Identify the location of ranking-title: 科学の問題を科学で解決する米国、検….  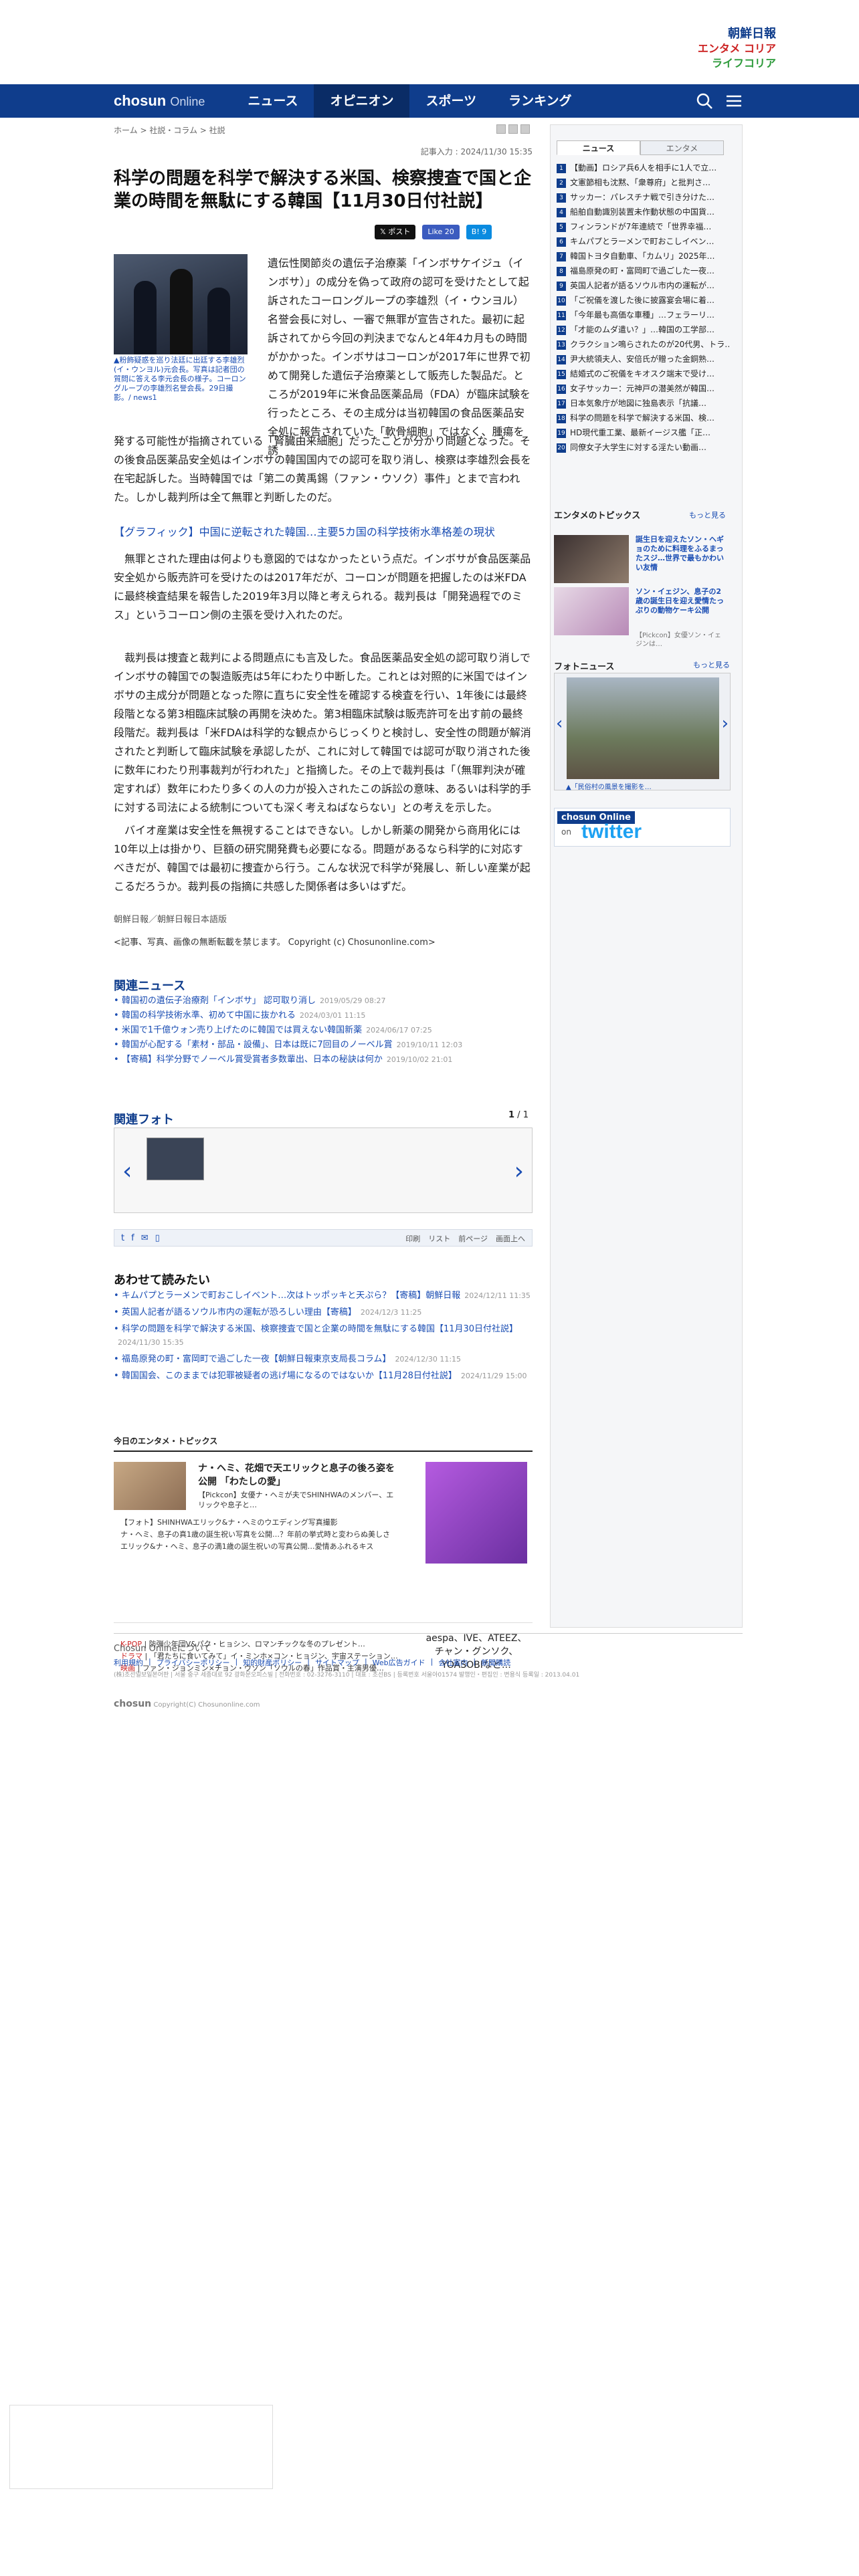
(642, 418).